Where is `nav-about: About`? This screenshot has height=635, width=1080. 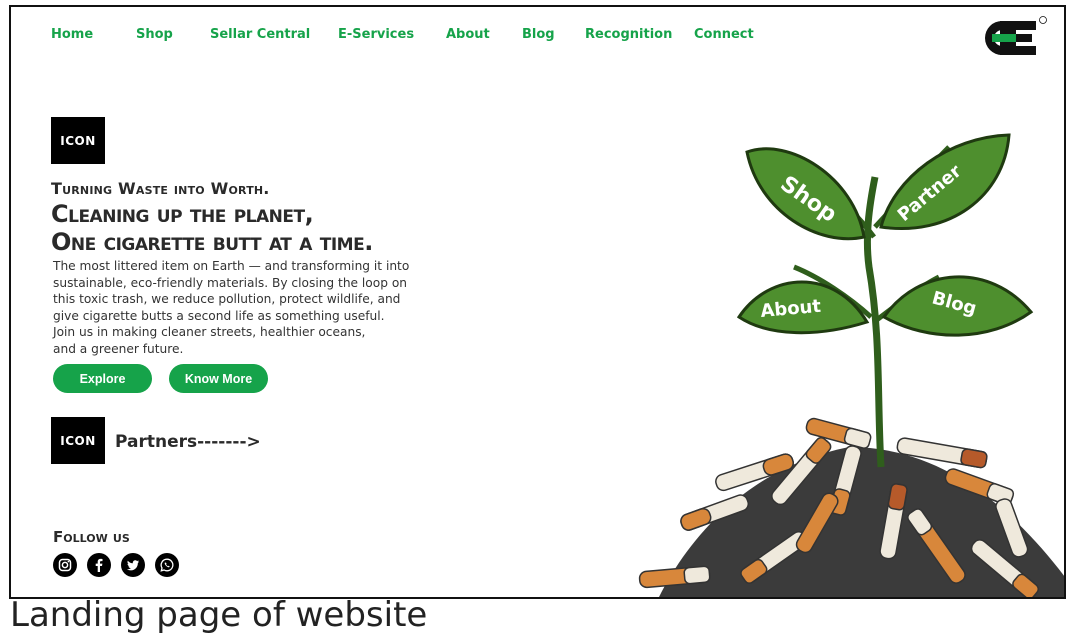
nav-about: About is located at coordinates (468, 34).